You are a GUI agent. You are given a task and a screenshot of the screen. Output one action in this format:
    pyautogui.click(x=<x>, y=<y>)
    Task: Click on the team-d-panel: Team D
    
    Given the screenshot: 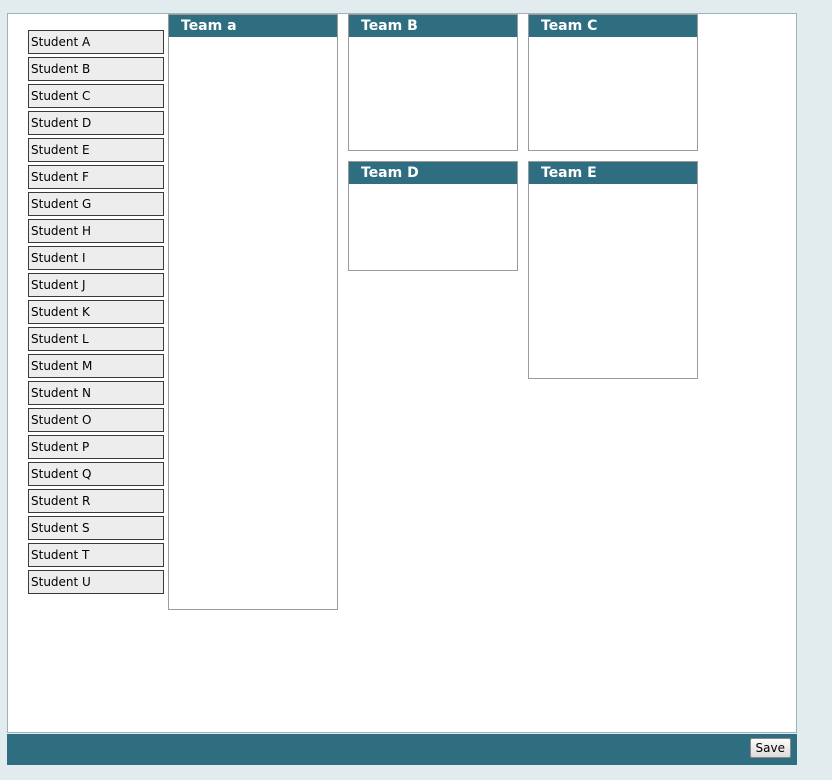 What is the action you would take?
    pyautogui.click(x=433, y=216)
    